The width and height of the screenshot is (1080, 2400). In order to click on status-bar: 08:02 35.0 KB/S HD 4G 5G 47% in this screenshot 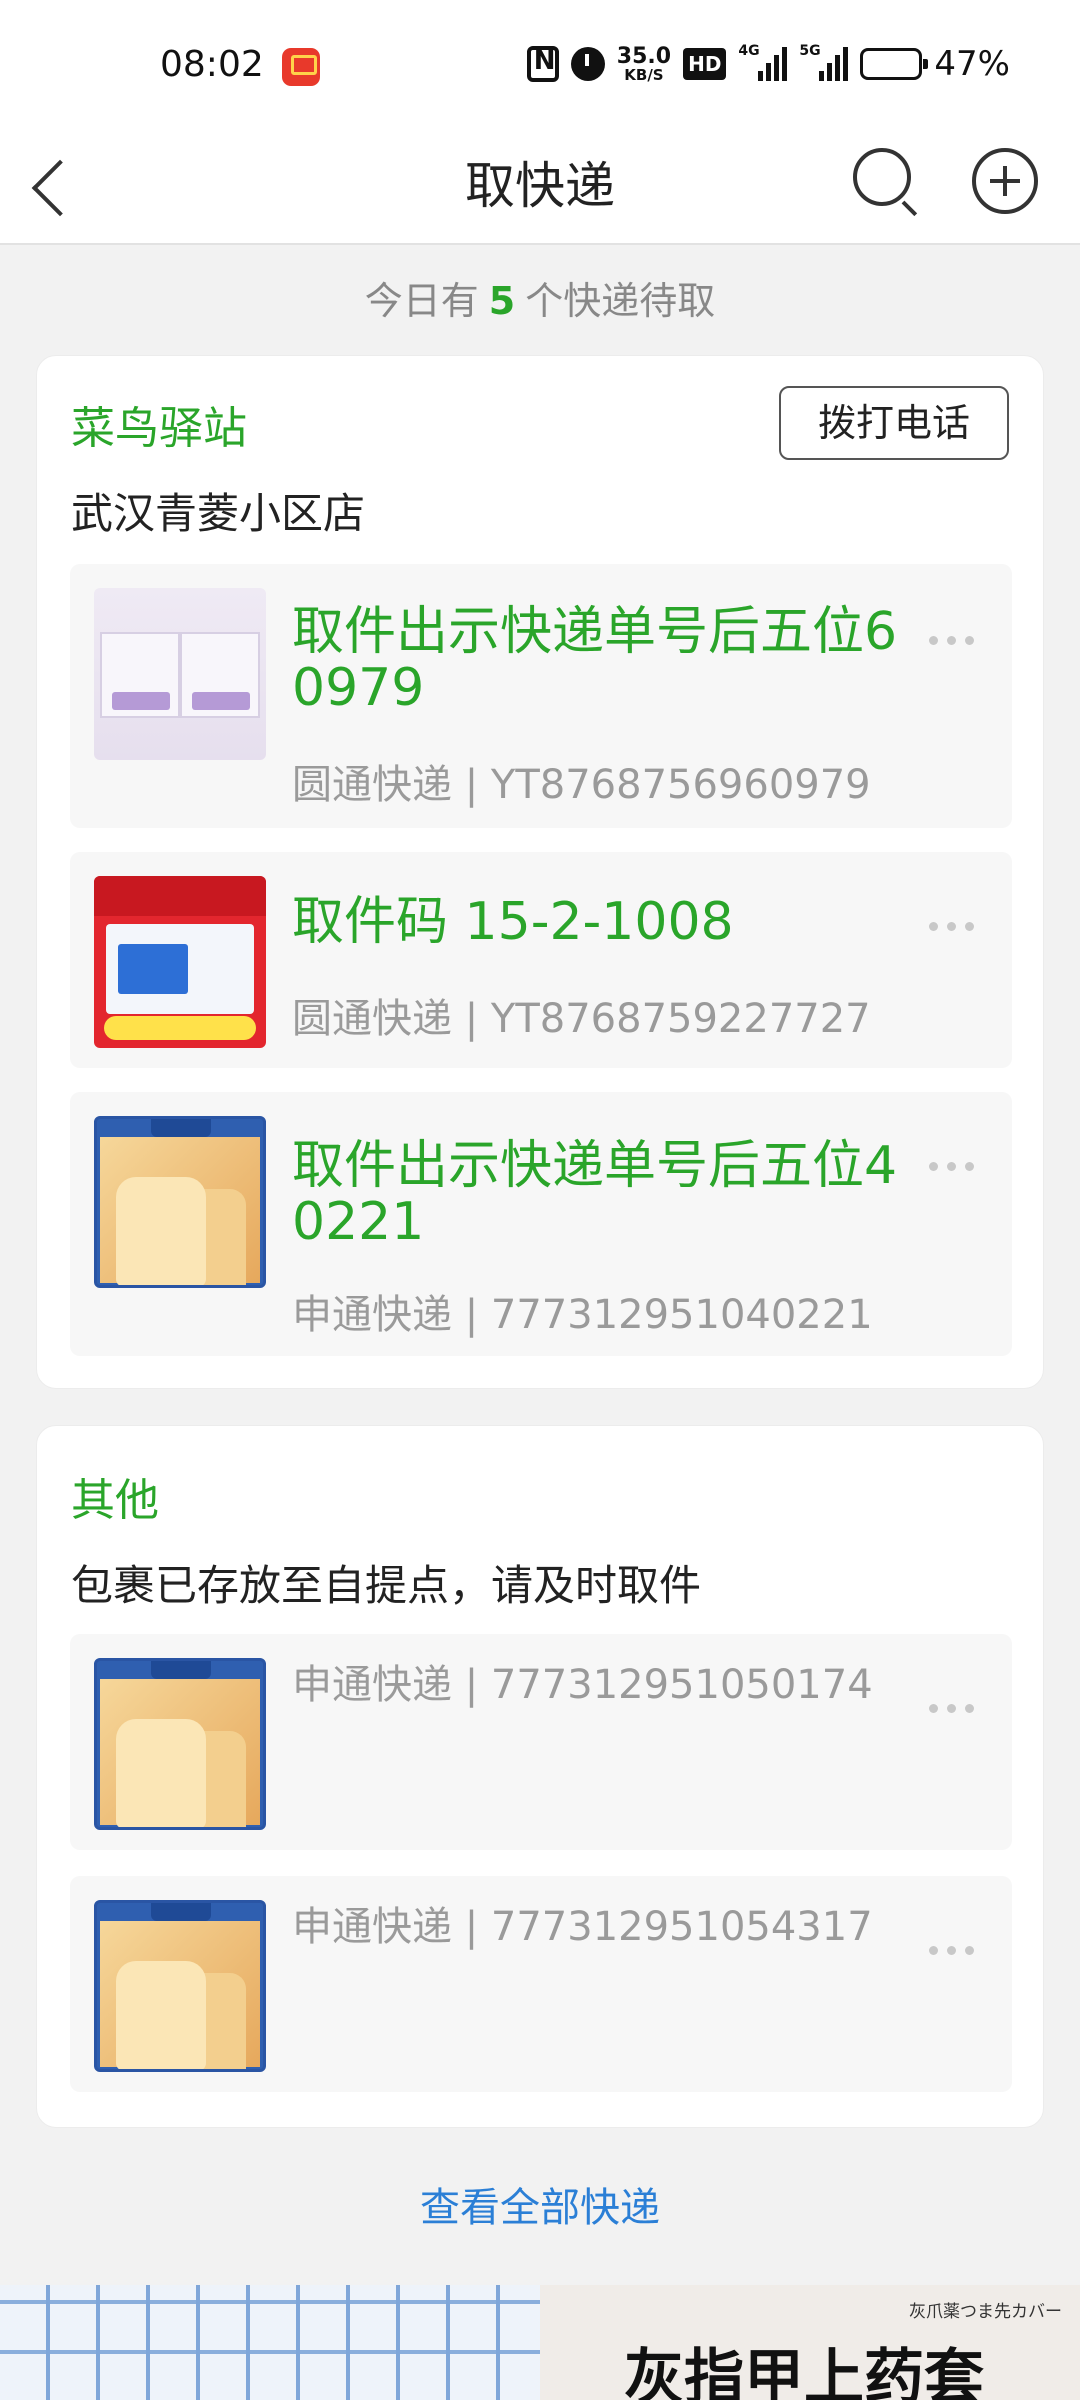, I will do `click(540, 65)`.